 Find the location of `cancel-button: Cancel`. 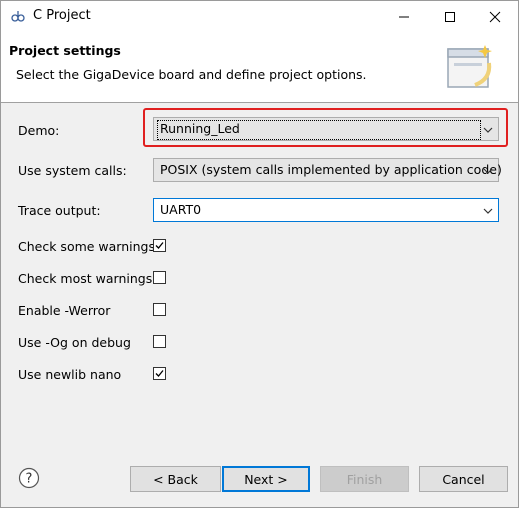

cancel-button: Cancel is located at coordinates (463, 479).